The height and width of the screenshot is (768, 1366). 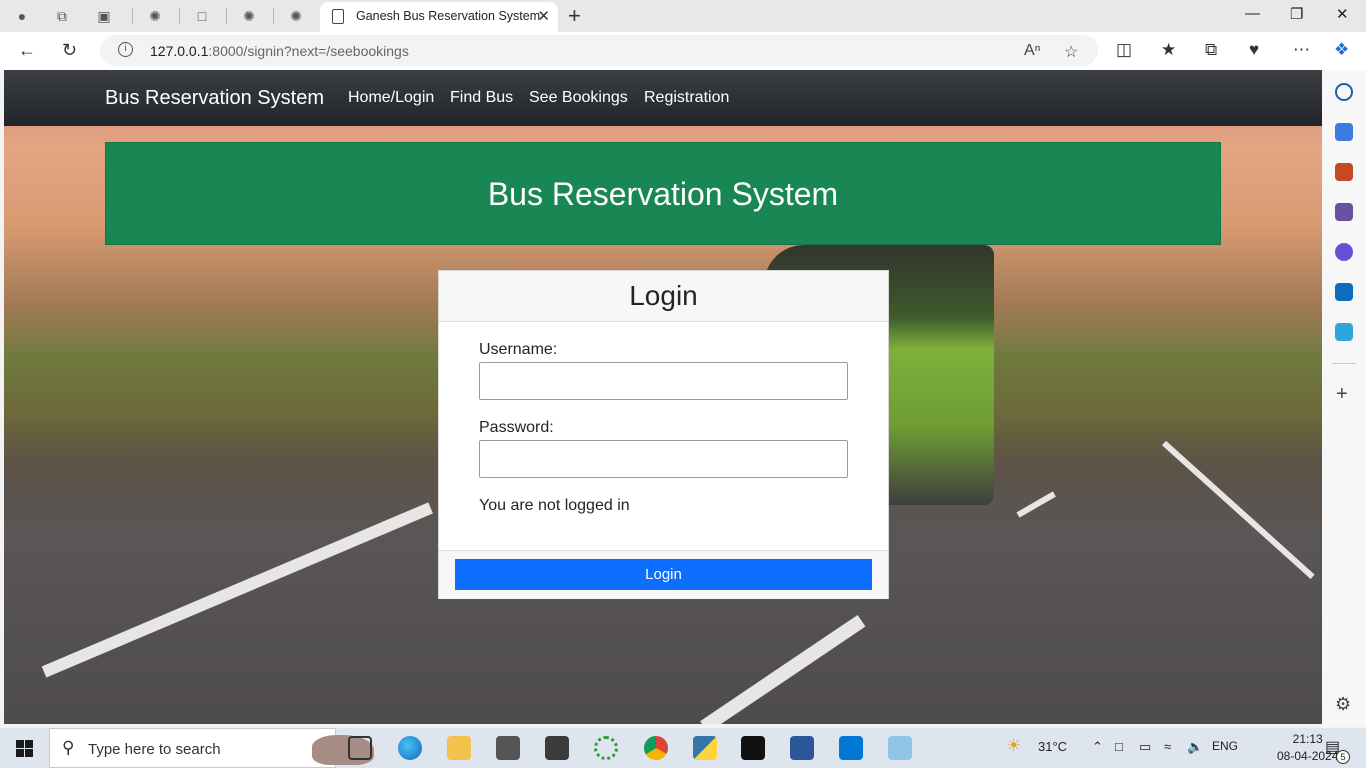 What do you see at coordinates (459, 748) in the screenshot?
I see `file-explorer-icon` at bounding box center [459, 748].